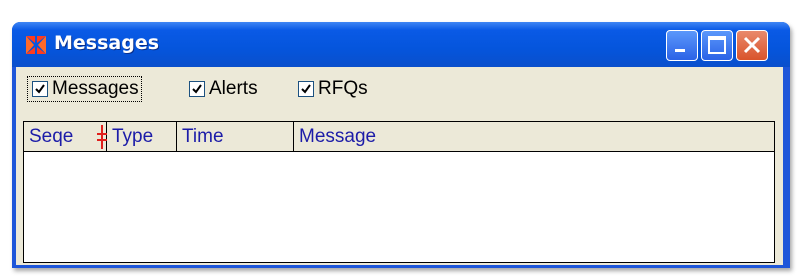 The image size is (803, 277). I want to click on column-header-type: Type, so click(142, 136).